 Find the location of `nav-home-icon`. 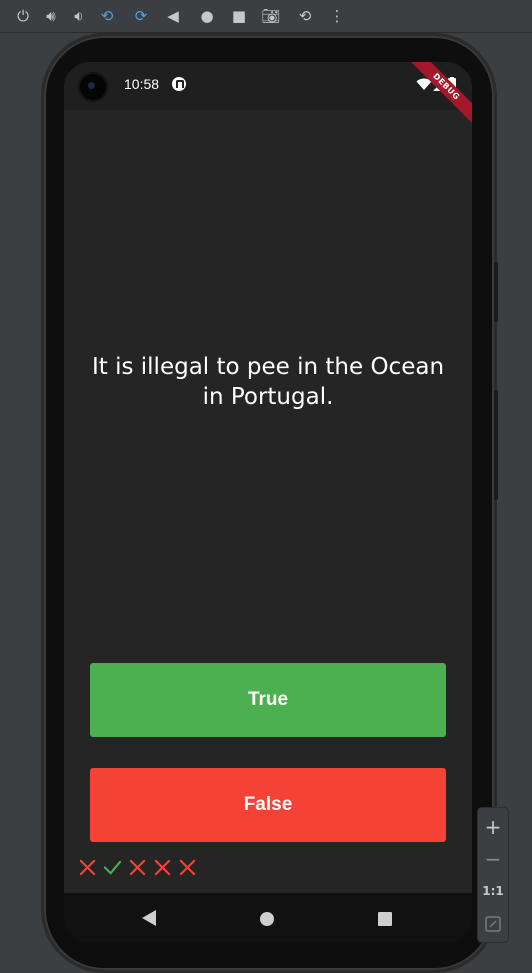

nav-home-icon is located at coordinates (267, 919).